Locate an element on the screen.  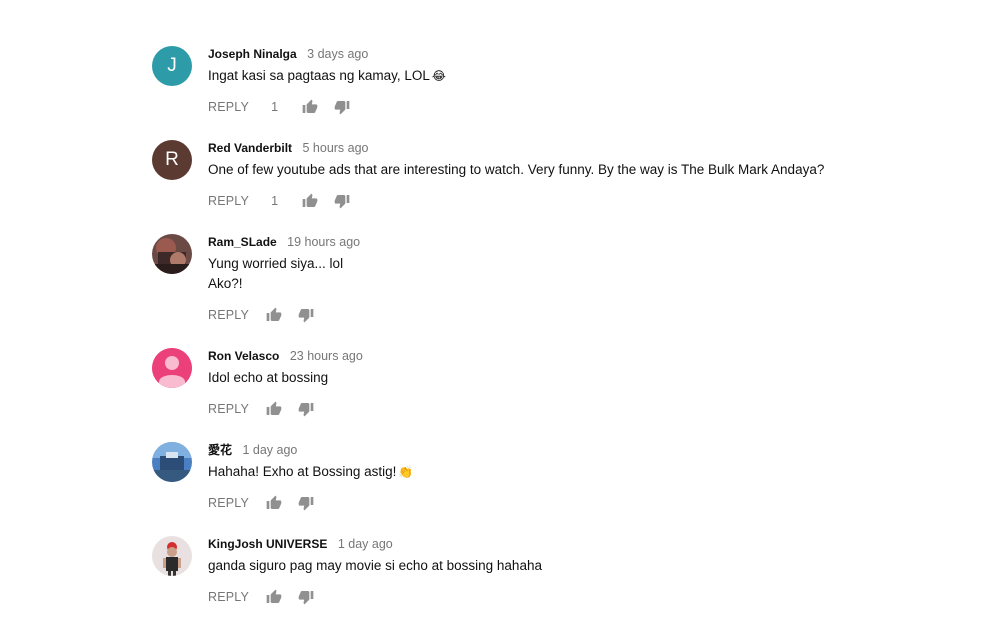
avatar: J is located at coordinates (172, 66).